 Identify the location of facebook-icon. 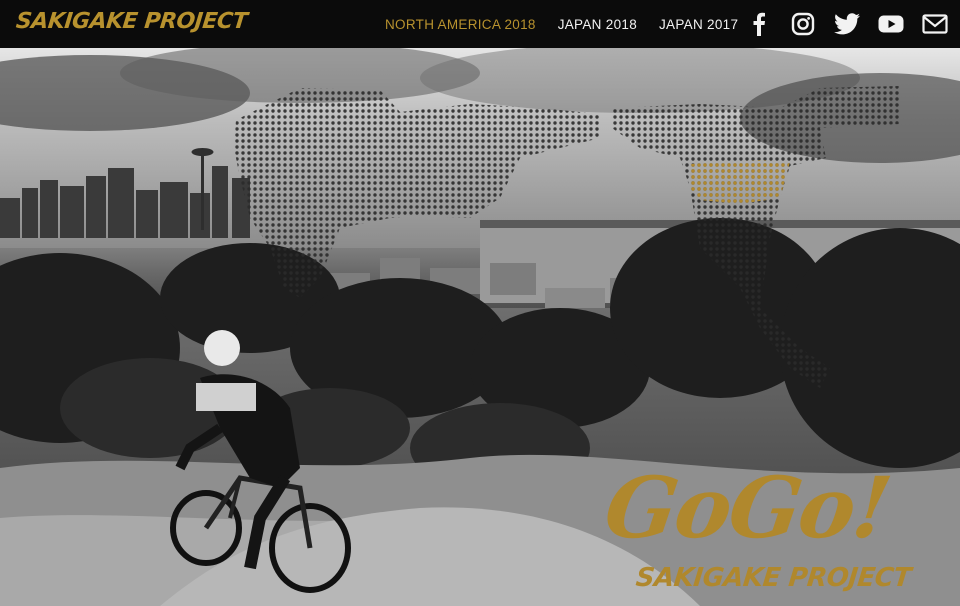
(759, 24).